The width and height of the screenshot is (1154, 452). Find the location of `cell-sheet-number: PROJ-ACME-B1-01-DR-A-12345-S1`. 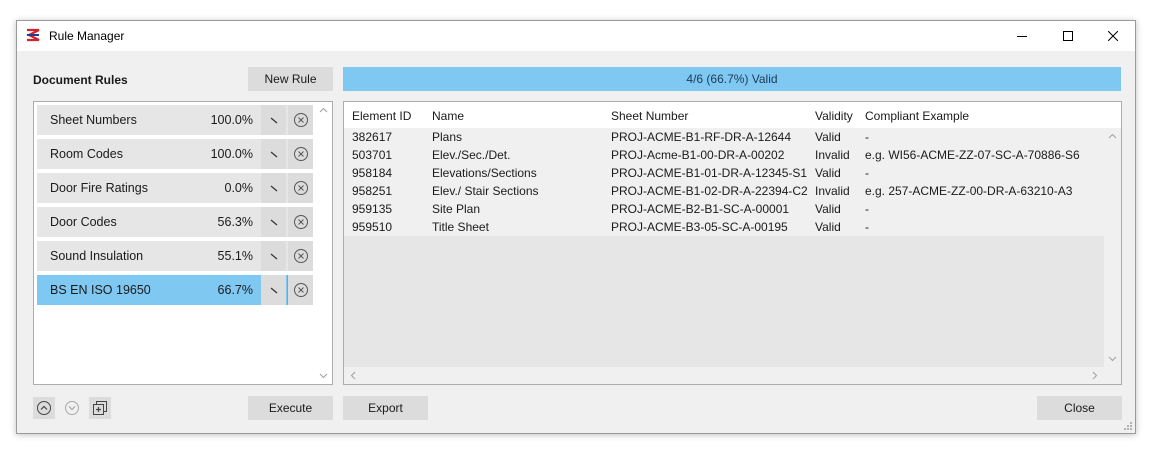

cell-sheet-number: PROJ-ACME-B1-01-DR-A-12345-S1 is located at coordinates (709, 173).